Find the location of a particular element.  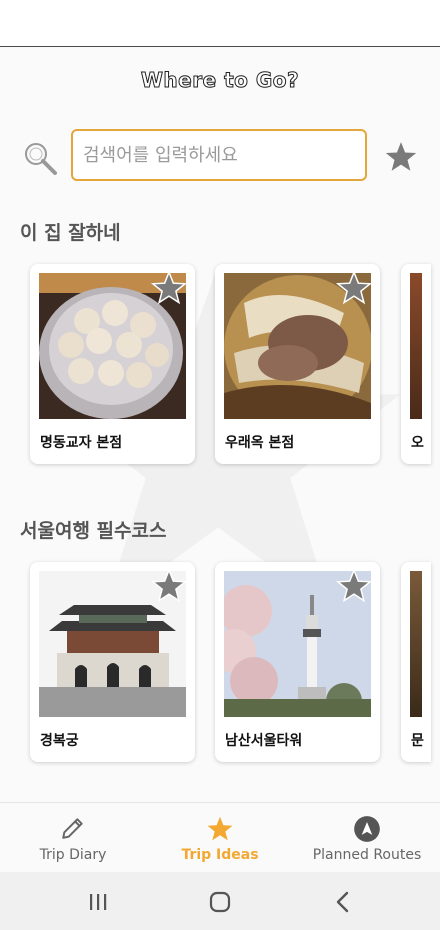

pencil-icon is located at coordinates (72, 828).